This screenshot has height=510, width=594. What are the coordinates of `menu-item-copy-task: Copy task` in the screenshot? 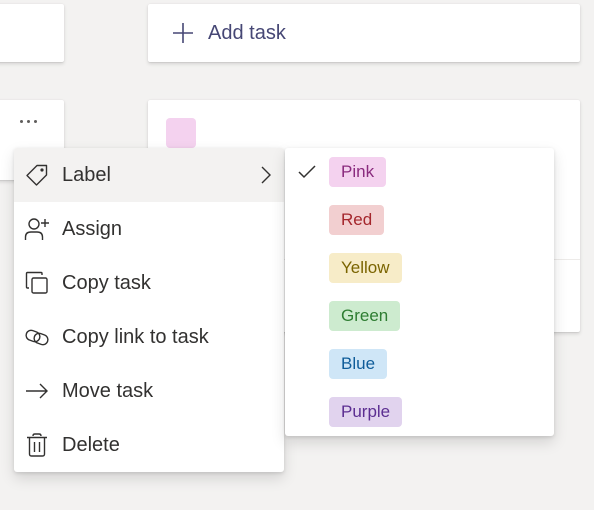 It's located at (149, 283).